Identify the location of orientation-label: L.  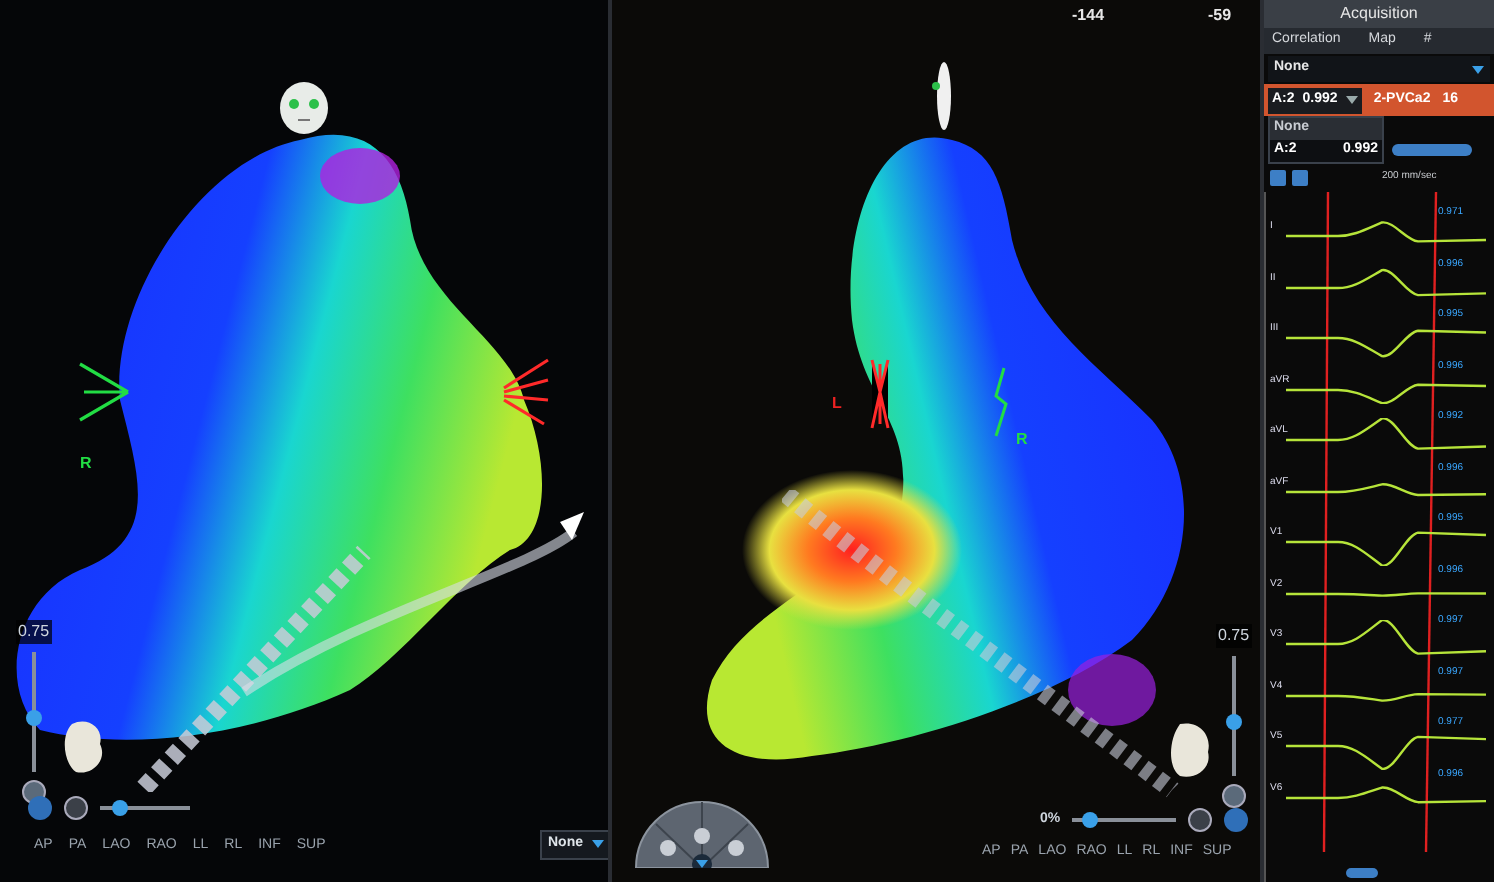
(837, 404).